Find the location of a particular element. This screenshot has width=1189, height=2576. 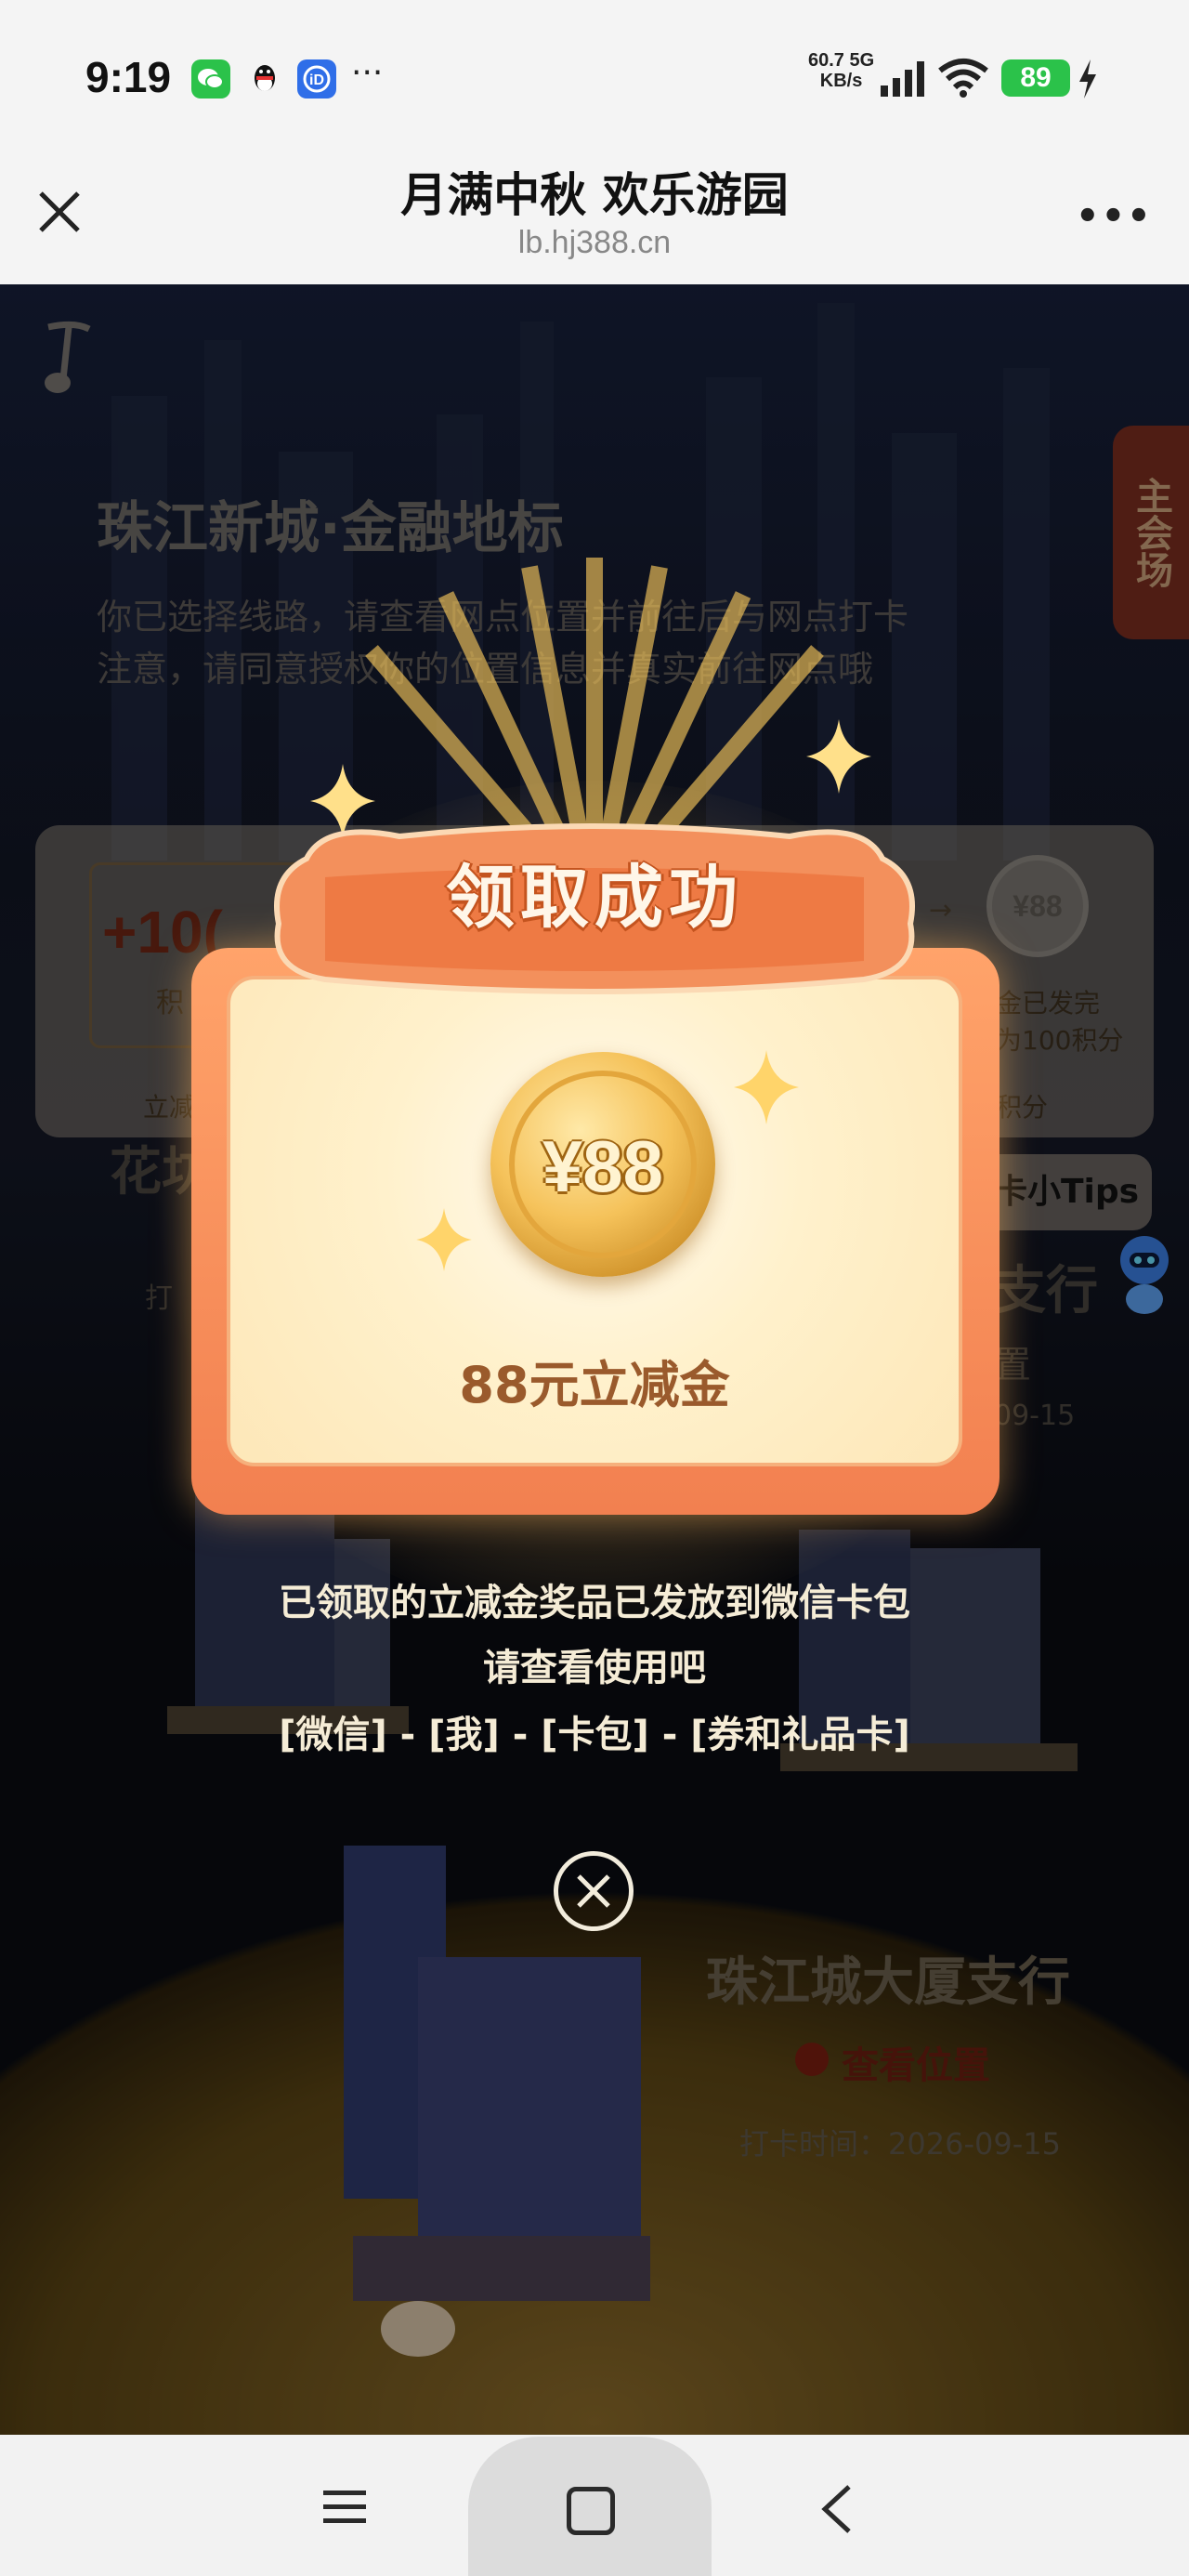

battery-indicator: 89 is located at coordinates (1036, 78).